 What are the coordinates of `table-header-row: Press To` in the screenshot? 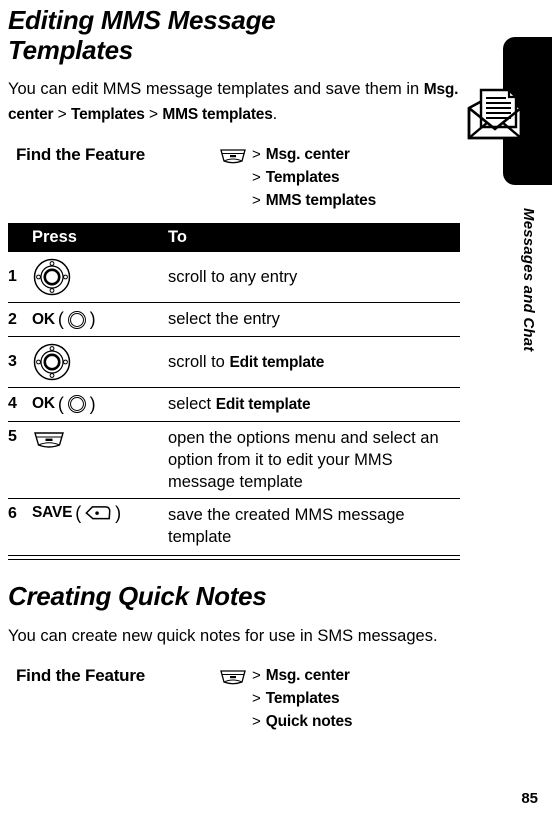 It's located at (234, 238).